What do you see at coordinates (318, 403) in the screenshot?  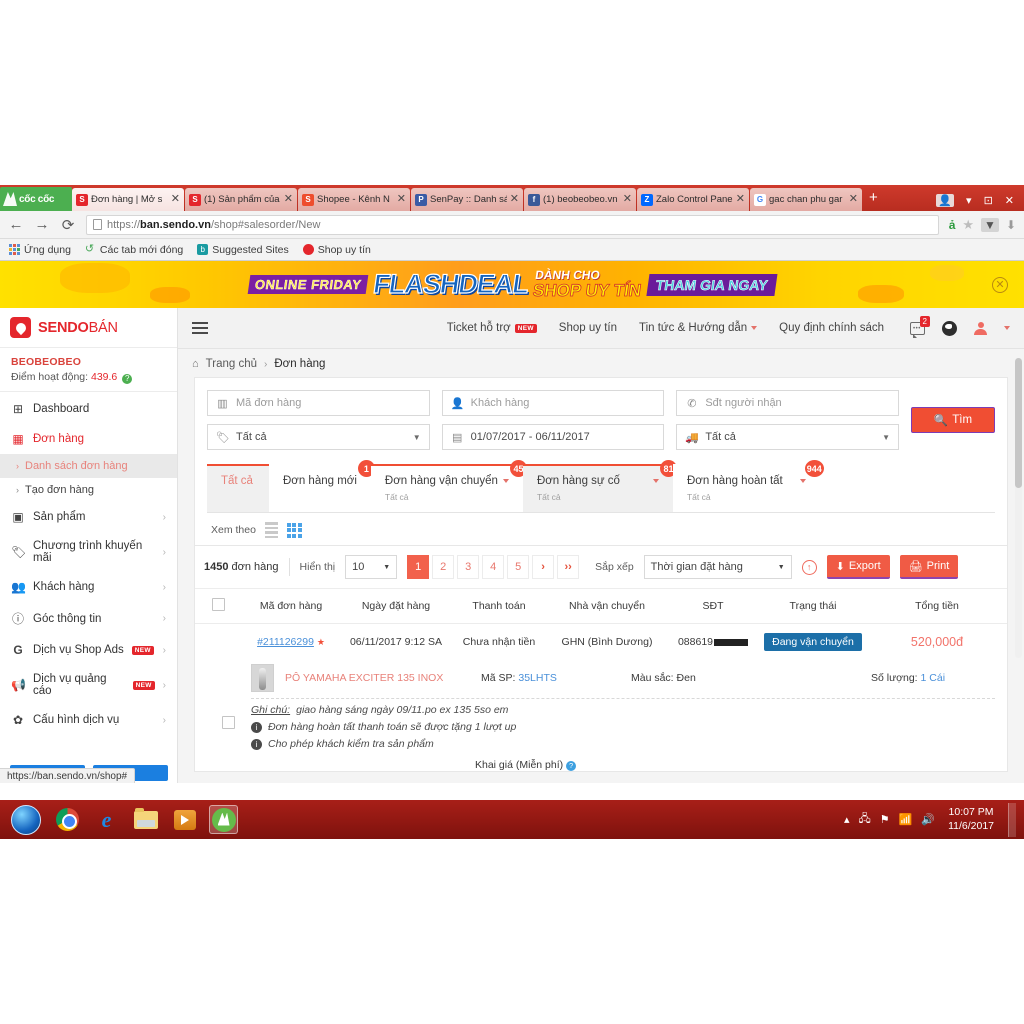 I see `order-code-input: ▥ Mã đơn hàng` at bounding box center [318, 403].